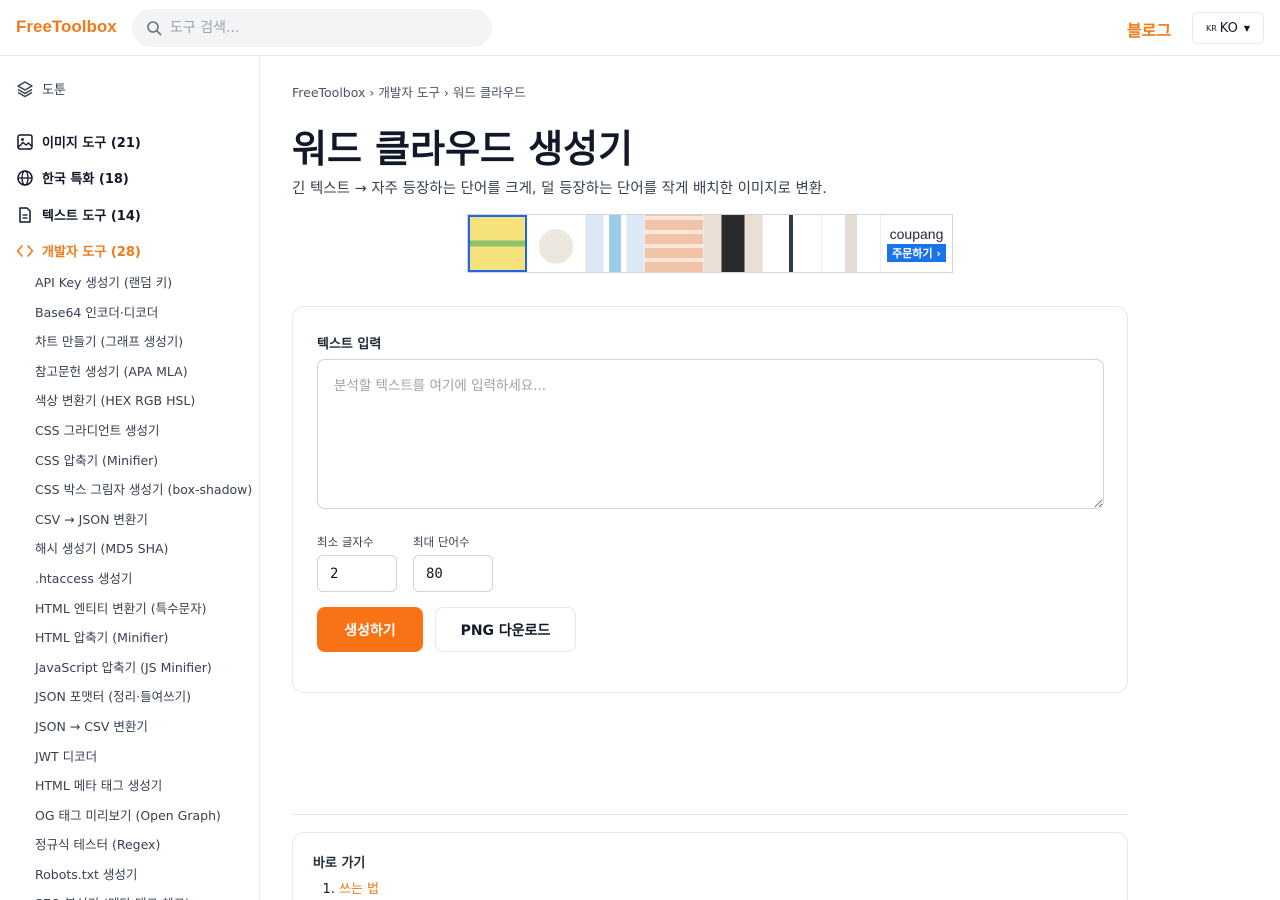 The width and height of the screenshot is (1280, 900). I want to click on sidebar-tool-item: JWT 디코더, so click(143, 757).